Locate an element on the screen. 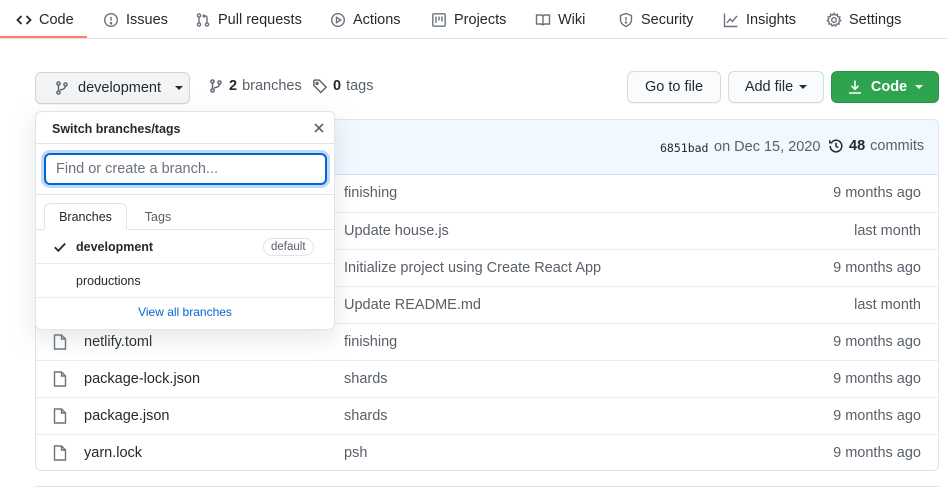 The width and height of the screenshot is (948, 488). tab-label: Issues is located at coordinates (147, 19).